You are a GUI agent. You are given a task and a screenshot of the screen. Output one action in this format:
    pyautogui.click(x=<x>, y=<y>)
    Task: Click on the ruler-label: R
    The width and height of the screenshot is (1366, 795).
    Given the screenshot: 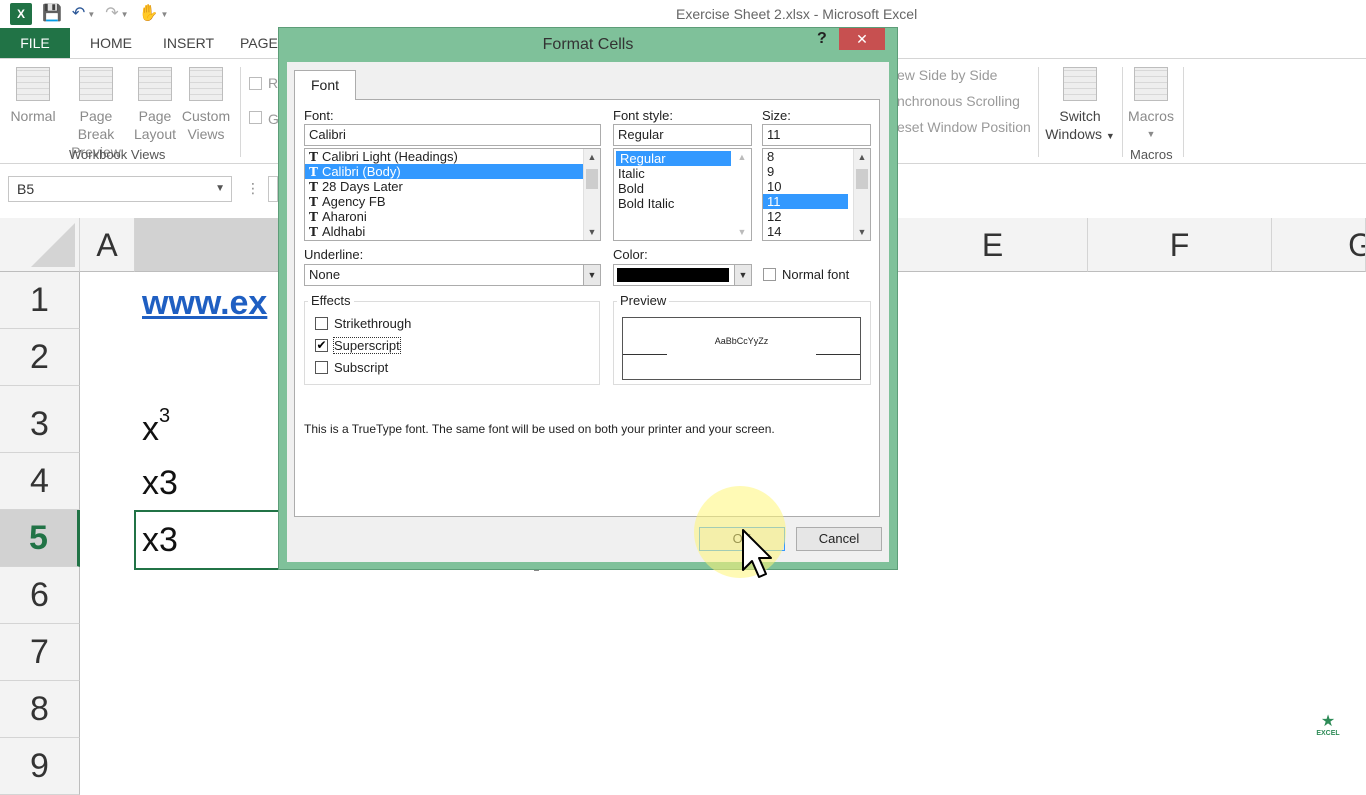 What is the action you would take?
    pyautogui.click(x=273, y=83)
    